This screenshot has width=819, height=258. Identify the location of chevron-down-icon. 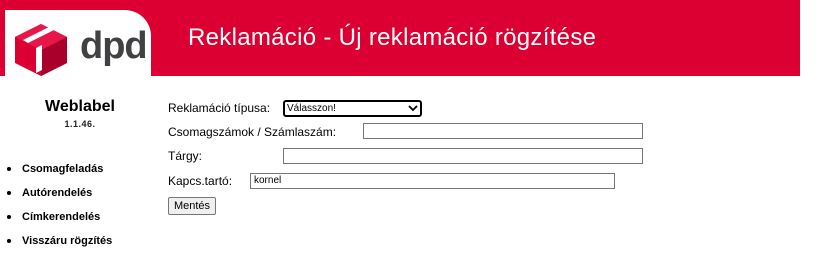
(413, 108).